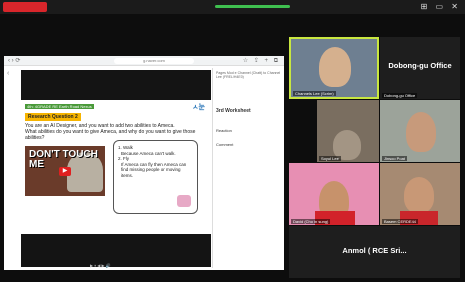  I want to click on play-icon: ▶, so click(65, 171).